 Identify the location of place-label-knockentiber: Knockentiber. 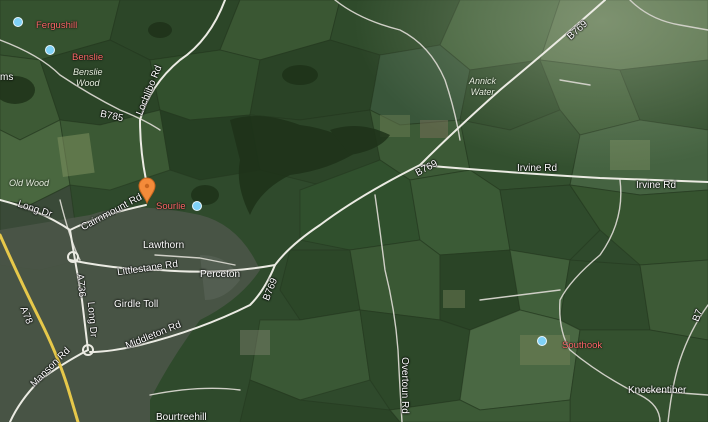
(657, 390).